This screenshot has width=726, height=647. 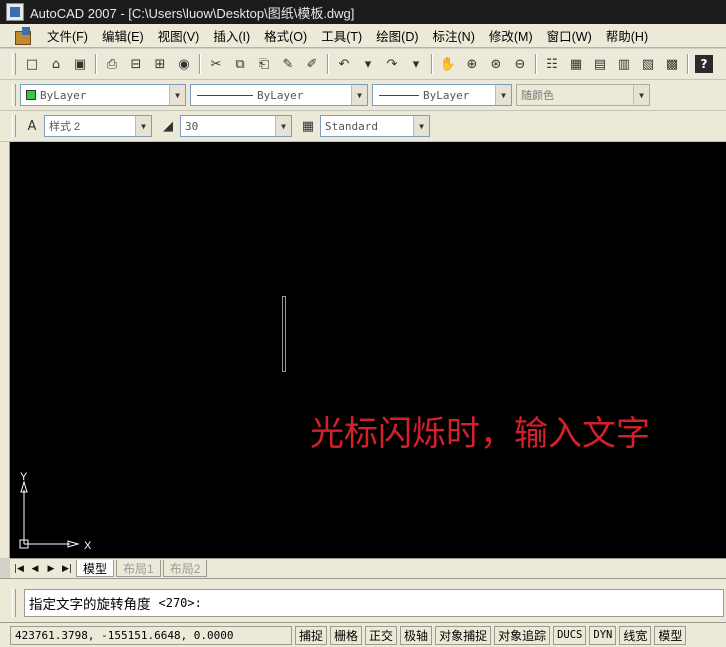 I want to click on color-swatch, so click(x=31, y=95).